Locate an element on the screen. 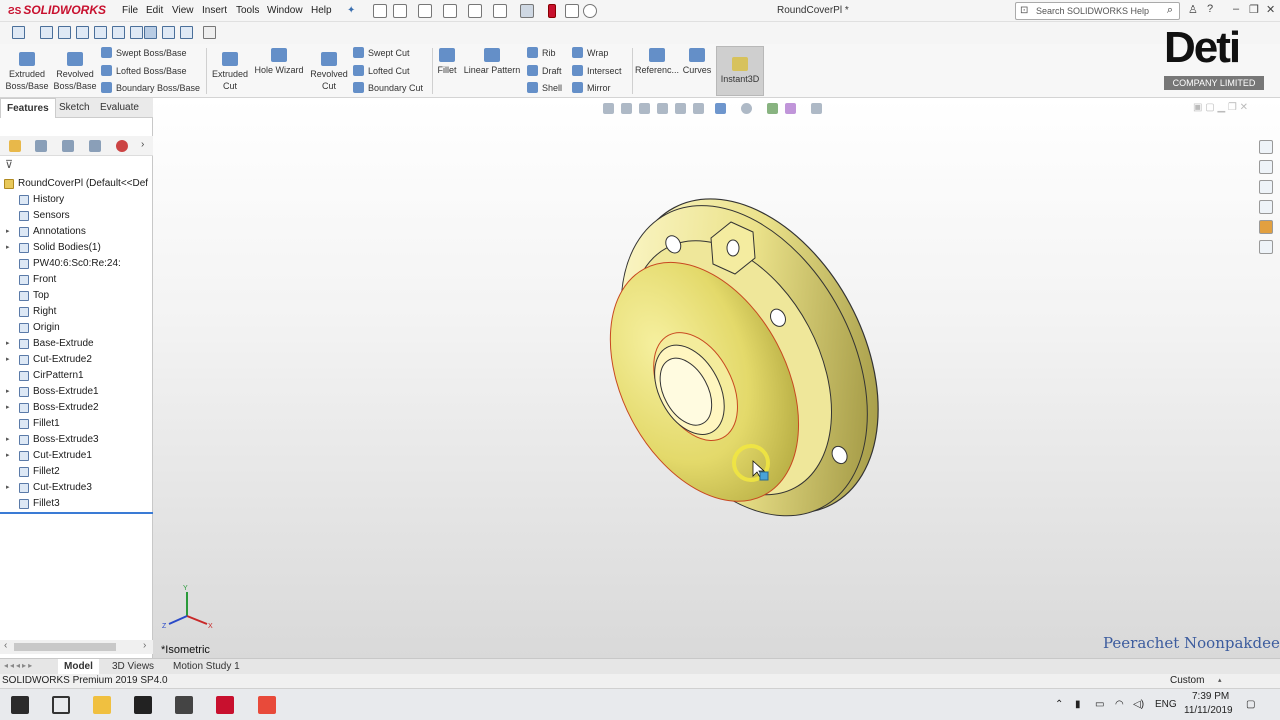 This screenshot has width=1280, height=720. dimxpert-icon is located at coordinates (95, 146).